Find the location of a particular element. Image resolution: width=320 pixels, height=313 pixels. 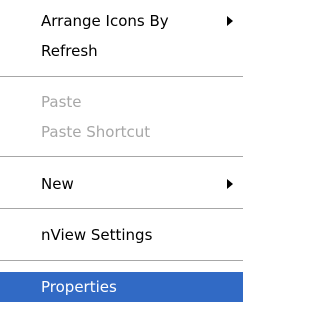

menu-item-paste-shortcut: Paste Shortcut is located at coordinates (121, 132).